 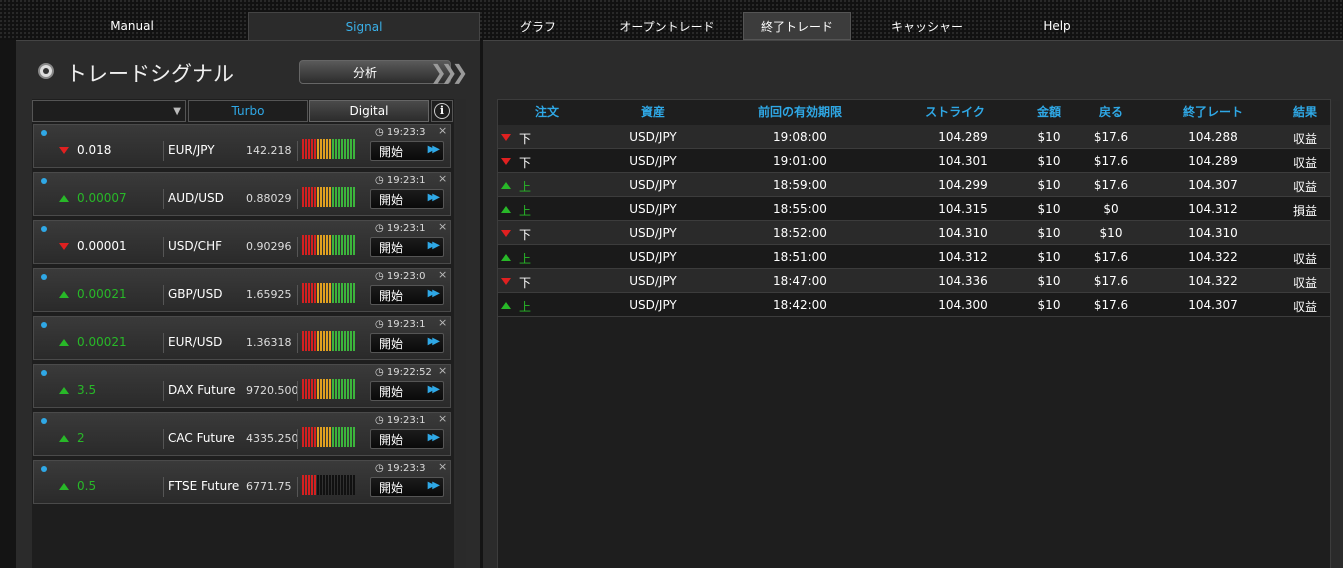 What do you see at coordinates (1213, 257) in the screenshot?
I see `cell-close-rate: 104.322` at bounding box center [1213, 257].